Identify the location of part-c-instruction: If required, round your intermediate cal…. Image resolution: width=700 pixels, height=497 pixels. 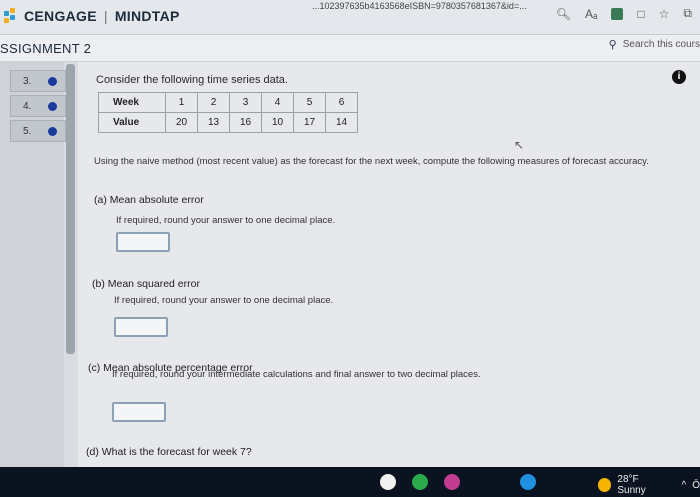
(296, 374).